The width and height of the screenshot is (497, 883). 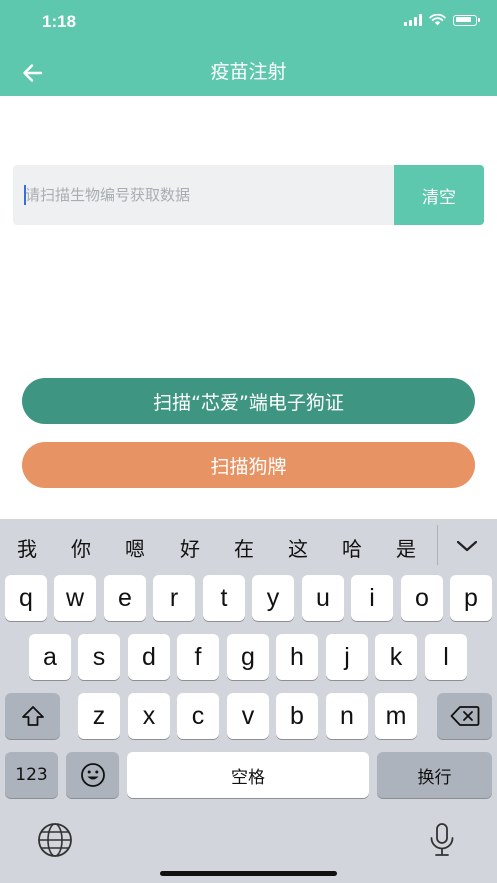 I want to click on home-indicator, so click(x=248, y=873).